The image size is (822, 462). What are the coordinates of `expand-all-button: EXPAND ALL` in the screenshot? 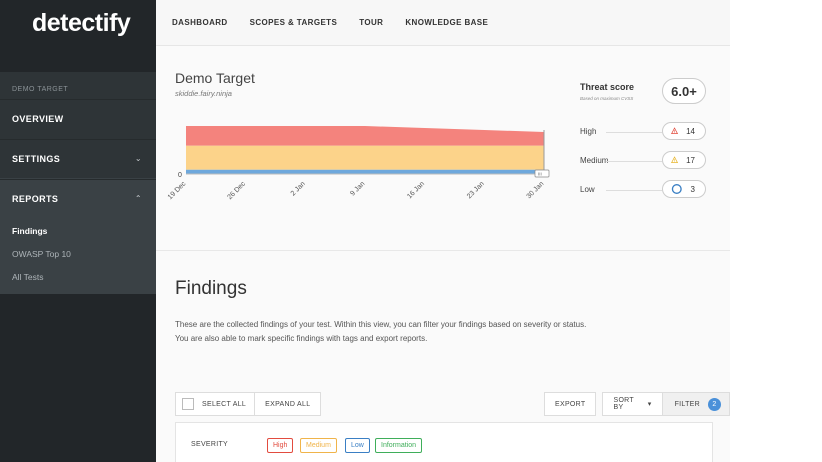 It's located at (288, 404).